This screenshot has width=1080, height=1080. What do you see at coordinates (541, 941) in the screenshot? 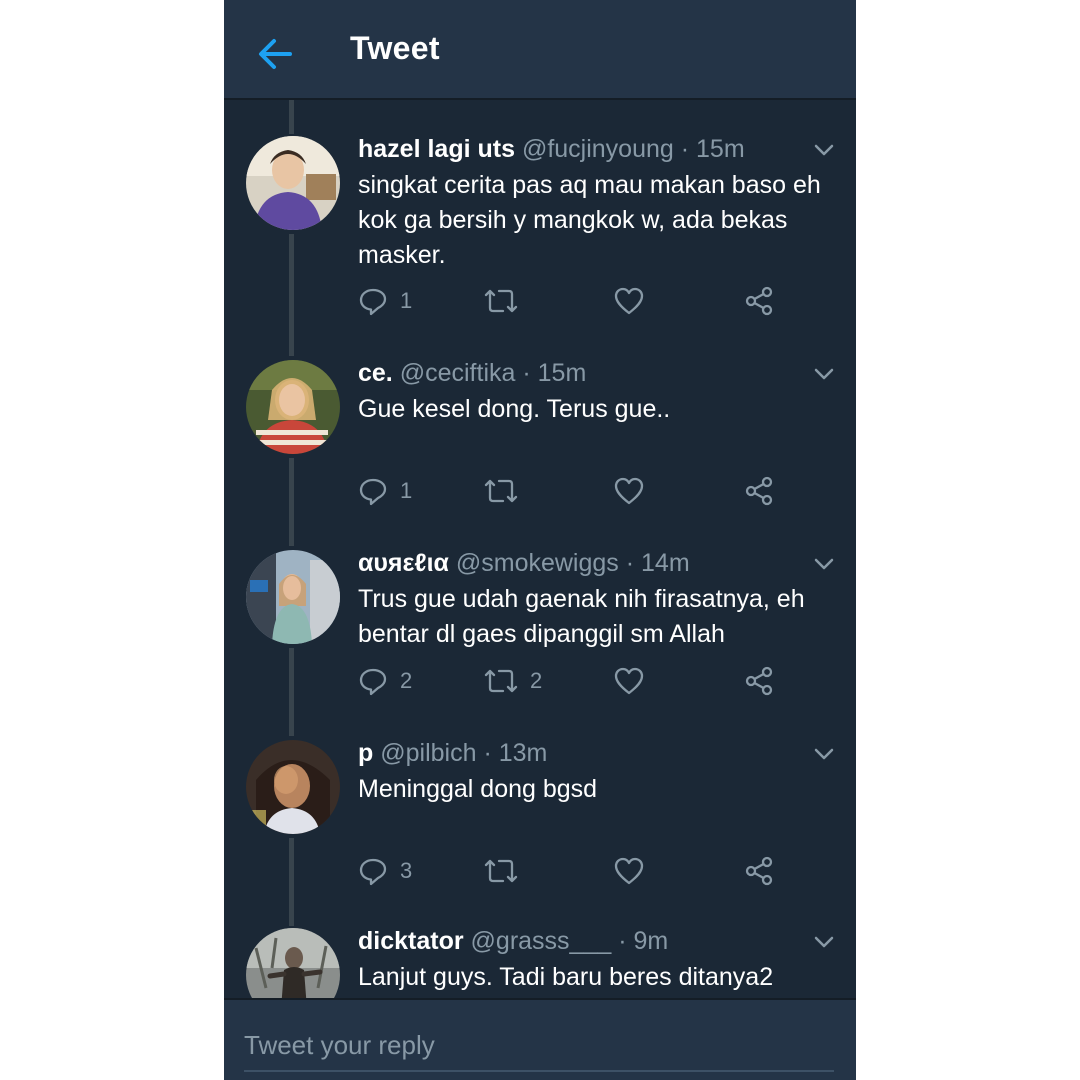
I see `username-handle: @grasss___` at bounding box center [541, 941].